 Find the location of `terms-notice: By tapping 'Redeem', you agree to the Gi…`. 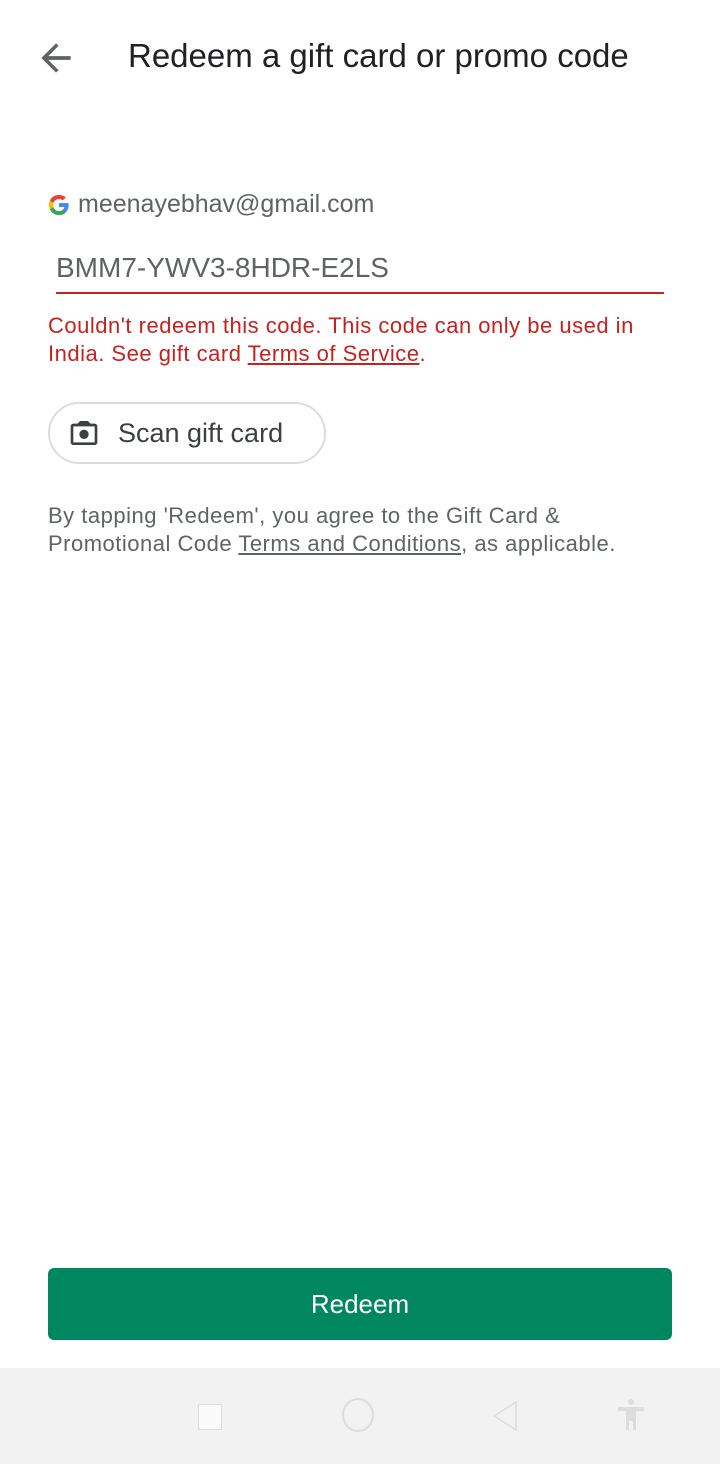

terms-notice: By tapping 'Redeem', you agree to the Gi… is located at coordinates (348, 530).